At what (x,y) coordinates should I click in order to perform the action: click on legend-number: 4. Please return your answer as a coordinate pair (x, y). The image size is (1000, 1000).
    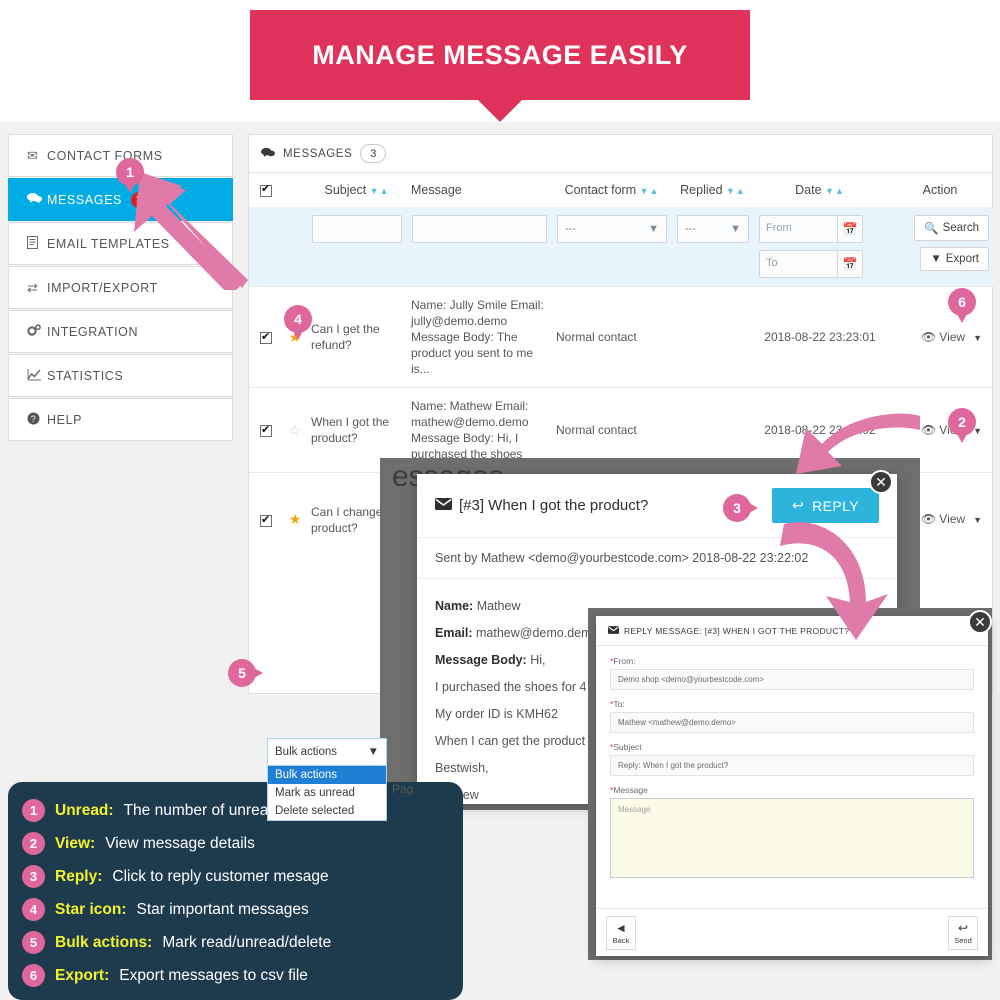
    Looking at the image, I should click on (33, 909).